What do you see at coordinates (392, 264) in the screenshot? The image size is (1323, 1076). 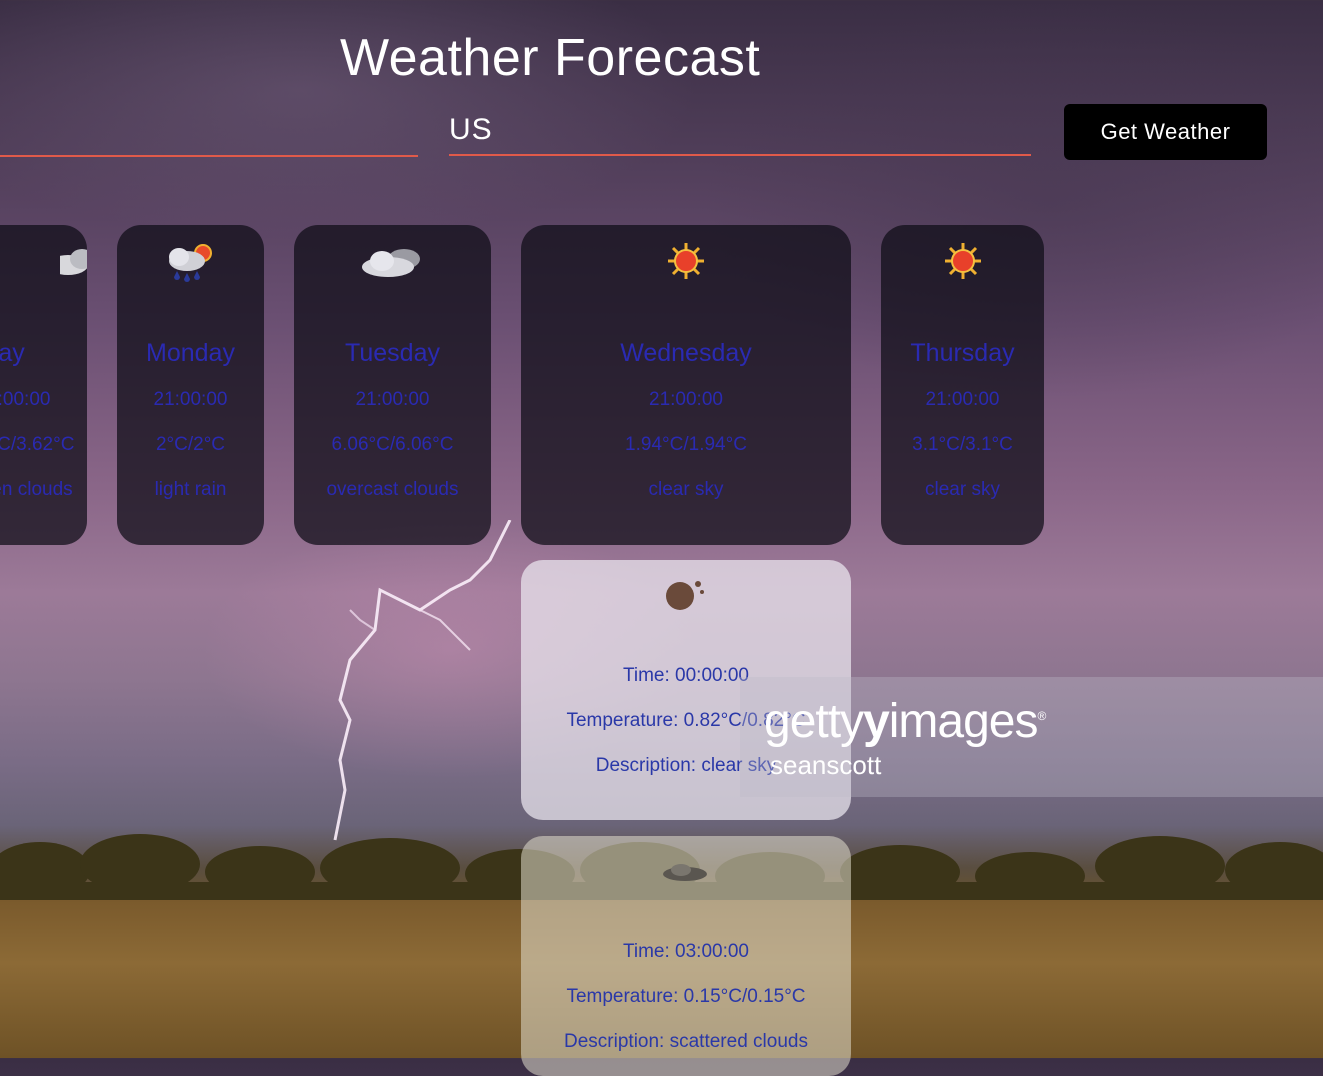 I see `overcast-cloud-icon` at bounding box center [392, 264].